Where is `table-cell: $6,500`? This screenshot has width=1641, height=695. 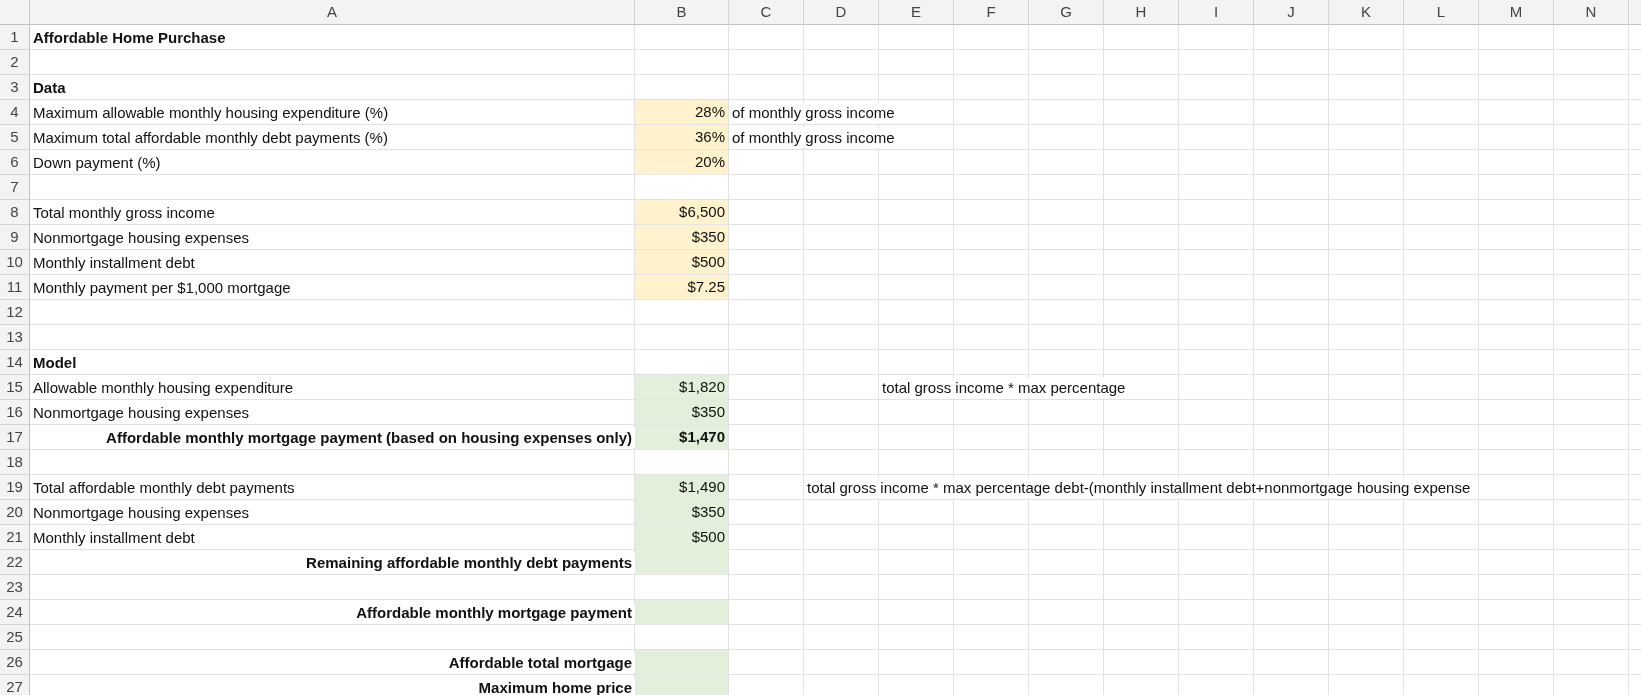 table-cell: $6,500 is located at coordinates (682, 212).